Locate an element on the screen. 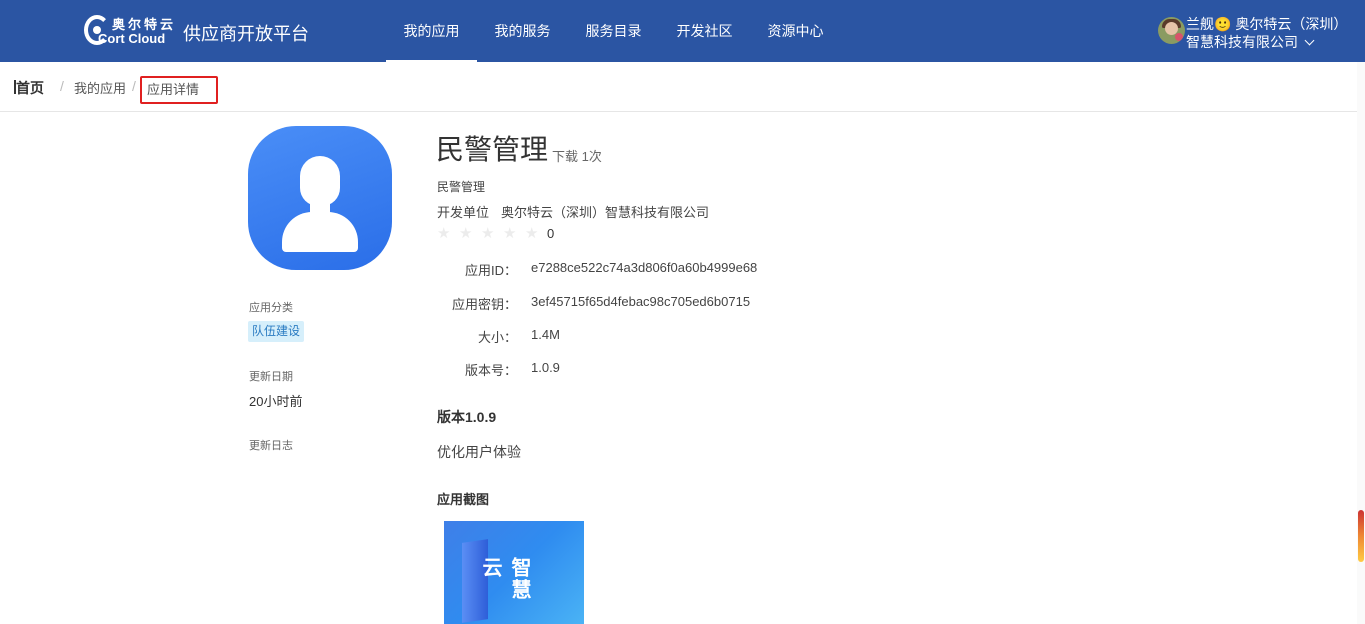  app-size-value: 1.4M is located at coordinates (545, 334).